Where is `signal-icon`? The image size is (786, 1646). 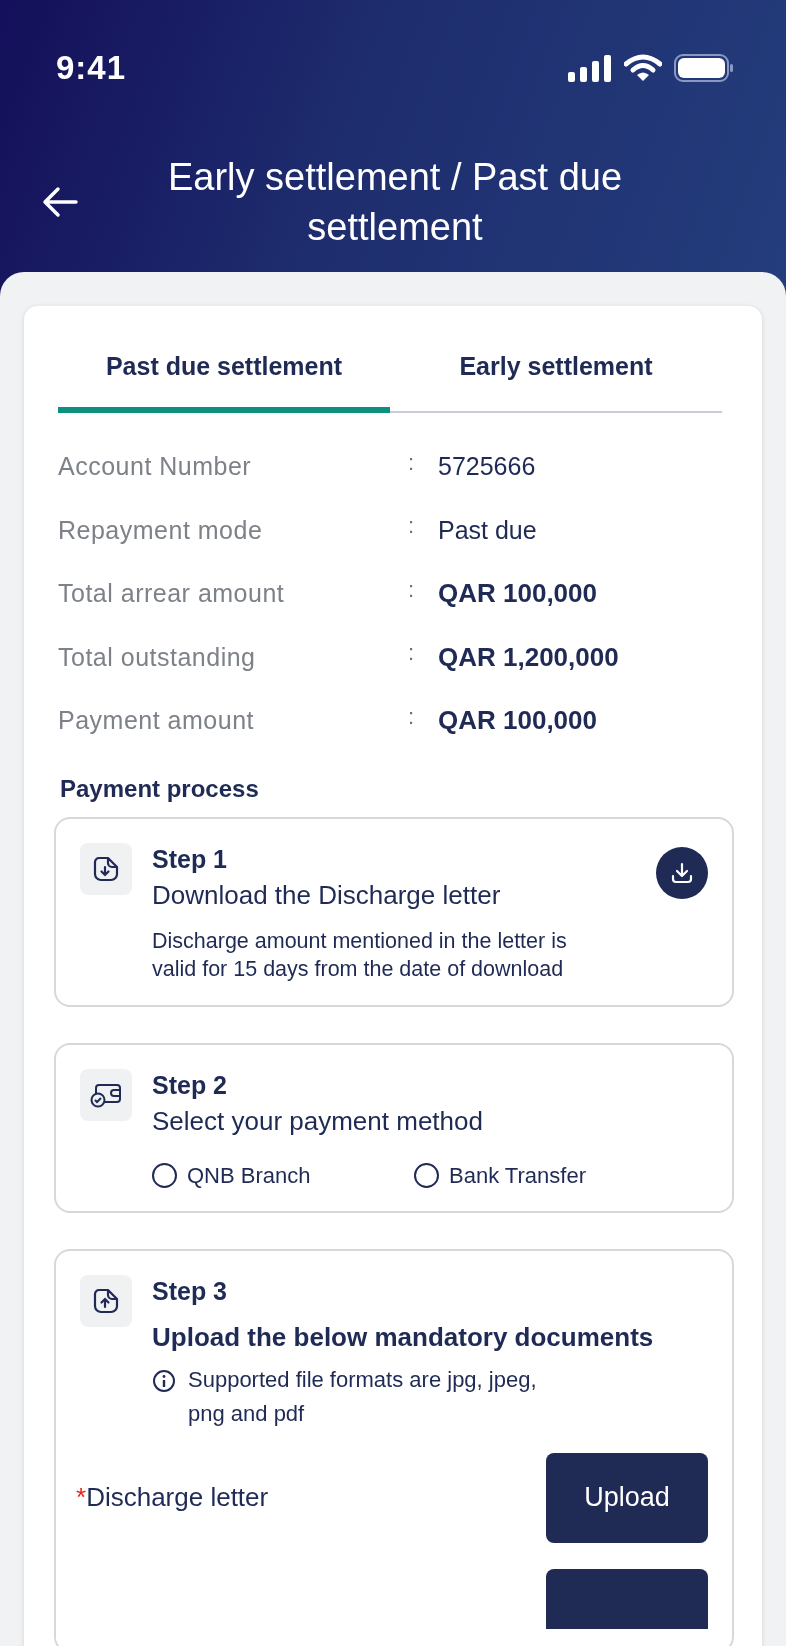
signal-icon is located at coordinates (590, 68).